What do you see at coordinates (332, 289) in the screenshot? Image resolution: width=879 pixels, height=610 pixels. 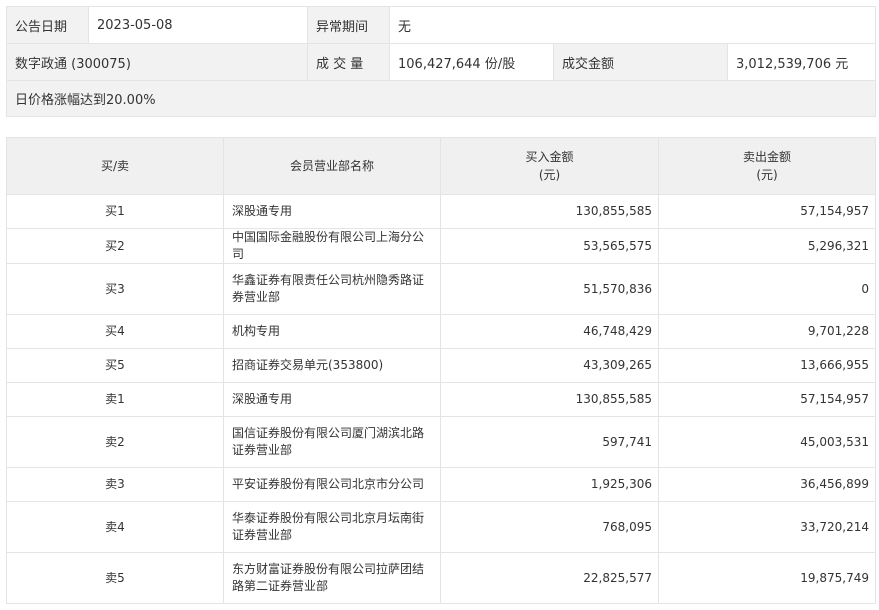 I see `broker-name-cell: 华鑫证券有限责任公司杭州隐秀路证券营业部` at bounding box center [332, 289].